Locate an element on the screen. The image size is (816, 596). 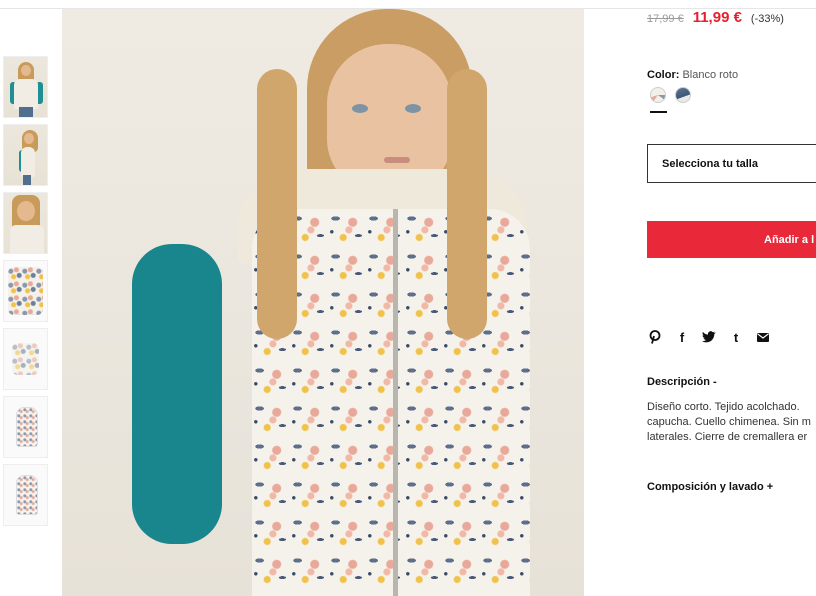
twitter-icon is located at coordinates (709, 337).